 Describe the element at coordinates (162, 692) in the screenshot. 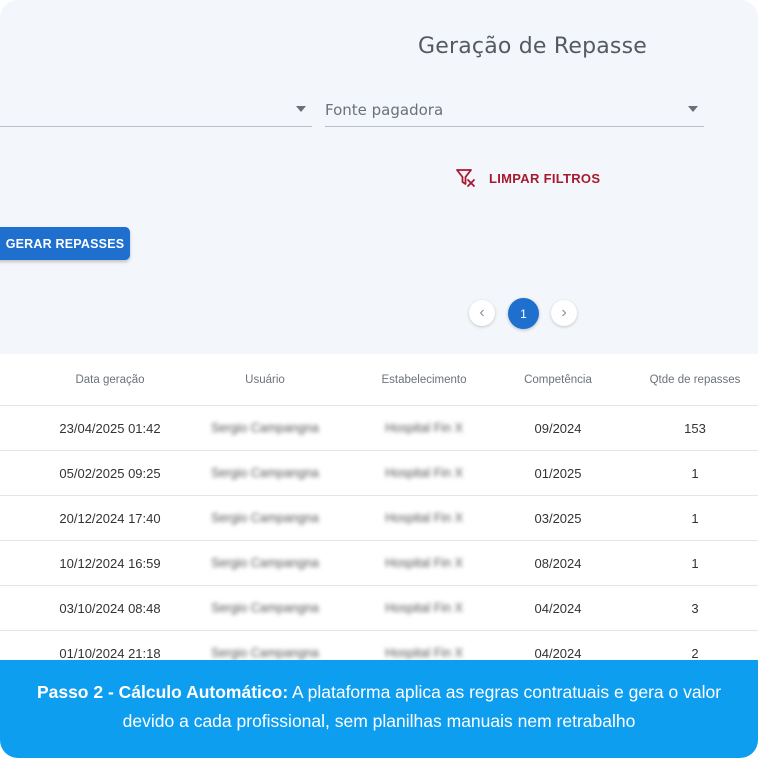

I see `step-caption-title: Passo 2 - Cálculo Automático:` at that location.